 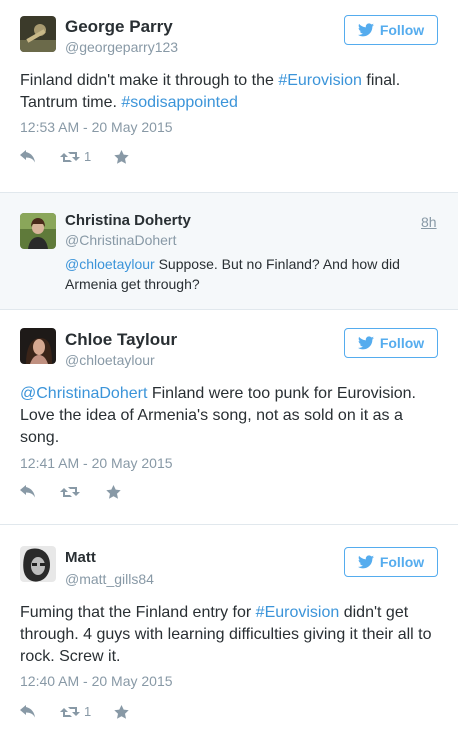 I want to click on user-handle: @georgeparry123, so click(x=121, y=47).